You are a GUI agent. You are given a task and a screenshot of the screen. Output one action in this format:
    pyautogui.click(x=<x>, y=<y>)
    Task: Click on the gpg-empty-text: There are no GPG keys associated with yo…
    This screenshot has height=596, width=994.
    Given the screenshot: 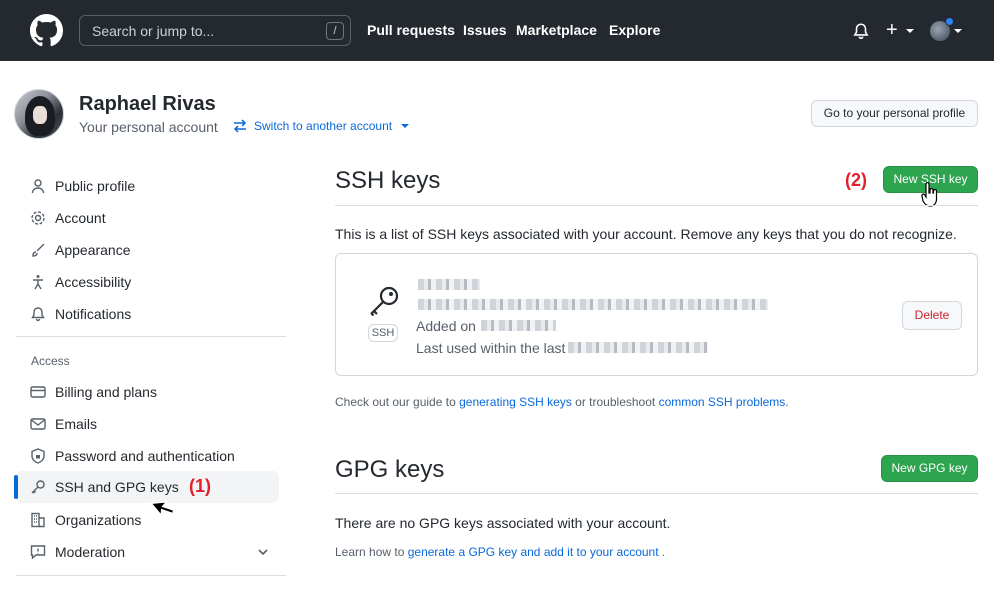 What is the action you would take?
    pyautogui.click(x=503, y=523)
    